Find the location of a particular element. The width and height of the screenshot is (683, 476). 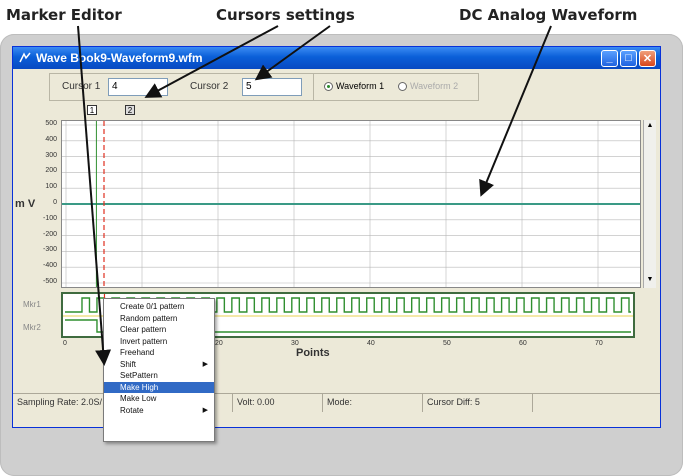

minimize-button: _ is located at coordinates (609, 58).